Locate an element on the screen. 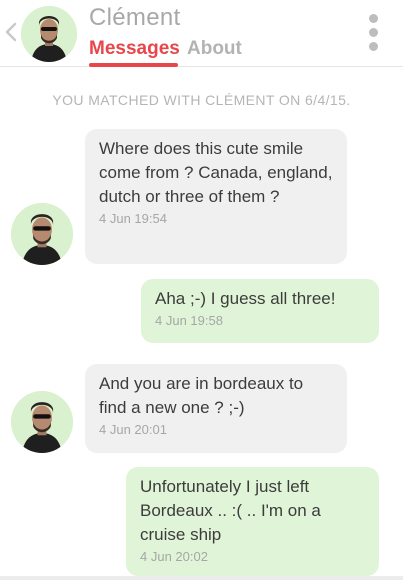  contact-avatar is located at coordinates (49, 34).